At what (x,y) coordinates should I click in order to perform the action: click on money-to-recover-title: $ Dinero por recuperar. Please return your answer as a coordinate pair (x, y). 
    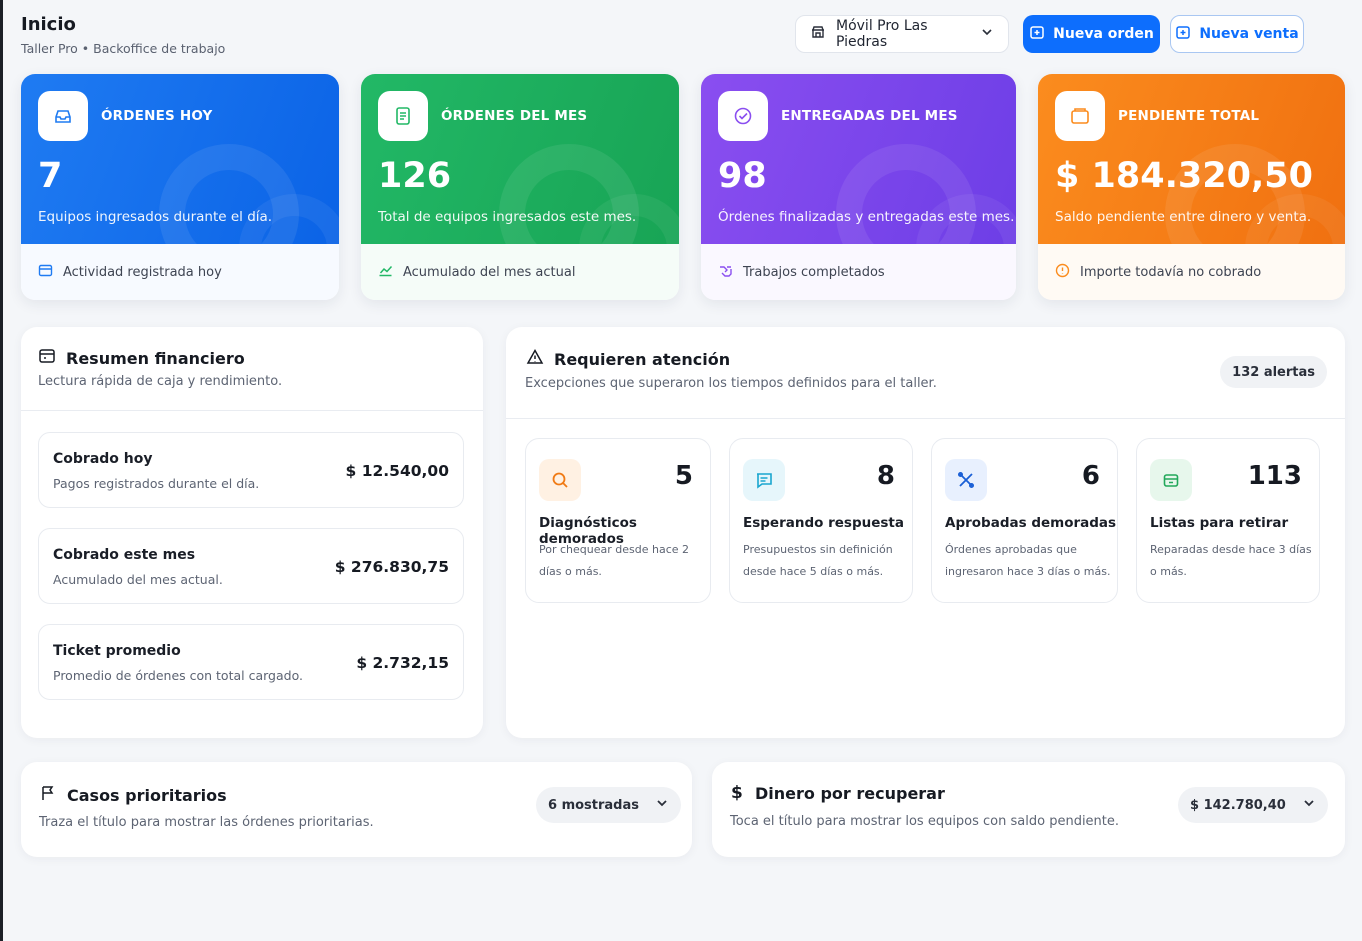
    Looking at the image, I should click on (838, 793).